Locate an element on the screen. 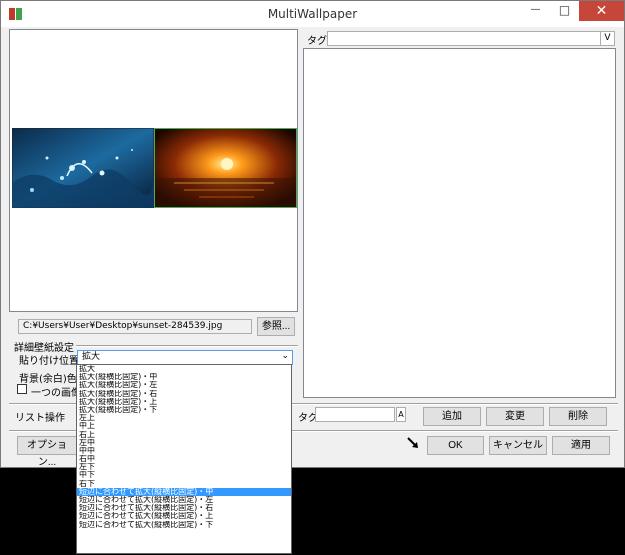 Image resolution: width=625 pixels, height=555 pixels. monitor-thumbnail-sunset is located at coordinates (225, 168).